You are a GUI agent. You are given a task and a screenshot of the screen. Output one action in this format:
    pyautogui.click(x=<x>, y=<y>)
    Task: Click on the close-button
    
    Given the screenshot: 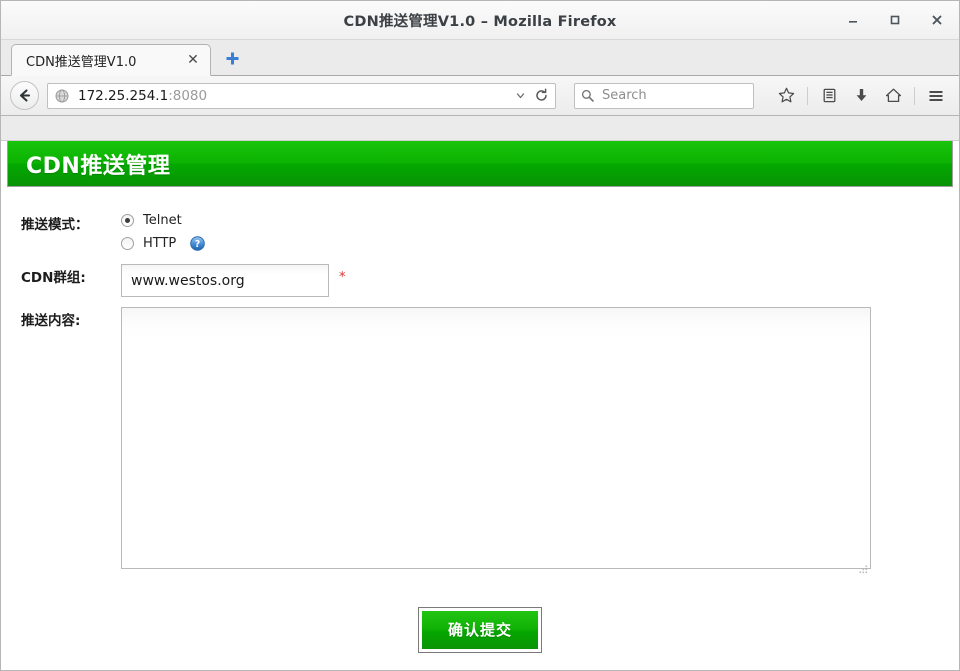 What is the action you would take?
    pyautogui.click(x=937, y=20)
    